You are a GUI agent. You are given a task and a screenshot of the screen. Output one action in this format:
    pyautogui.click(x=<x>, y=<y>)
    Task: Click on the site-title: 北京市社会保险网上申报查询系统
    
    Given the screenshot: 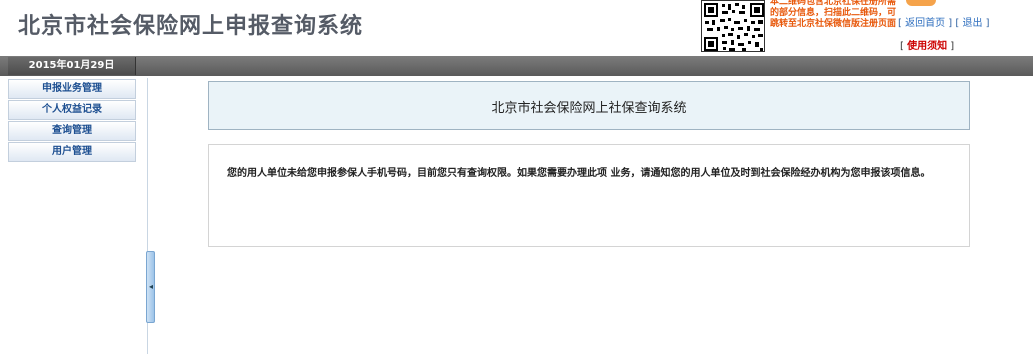 What is the action you would take?
    pyautogui.click(x=191, y=26)
    